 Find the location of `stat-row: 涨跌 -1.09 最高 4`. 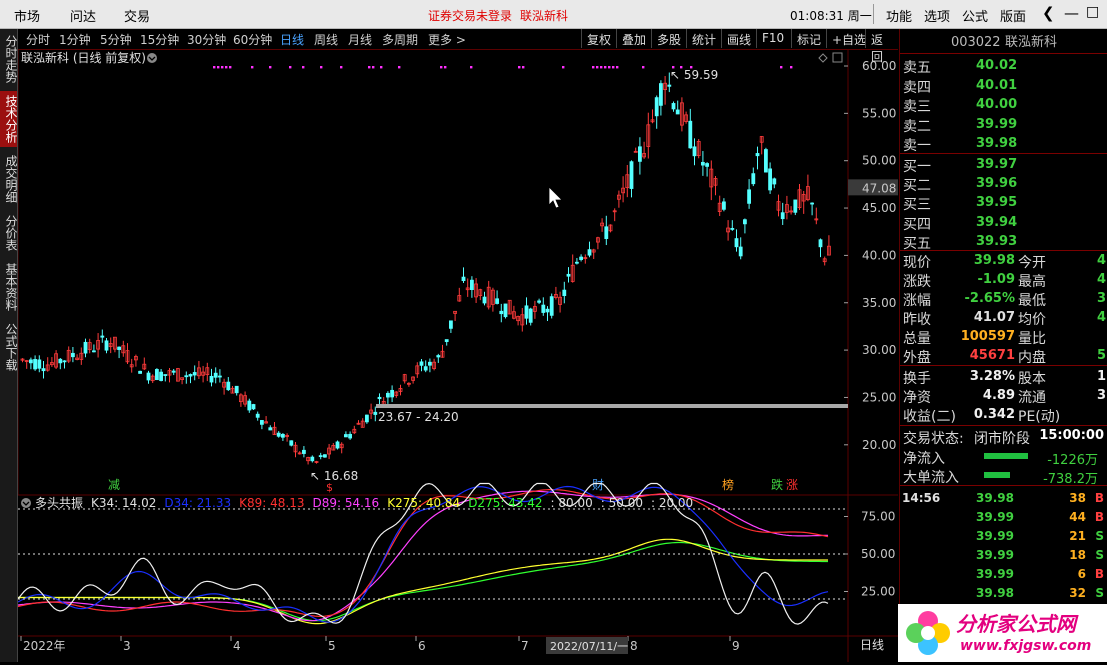

stat-row: 涨跌 -1.09 最高 4 is located at coordinates (1003, 280).